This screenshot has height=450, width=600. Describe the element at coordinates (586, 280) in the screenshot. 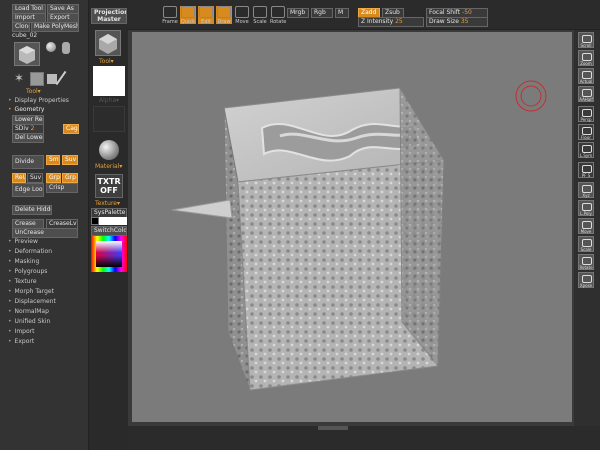

I see `xpose-button: Xpose` at that location.